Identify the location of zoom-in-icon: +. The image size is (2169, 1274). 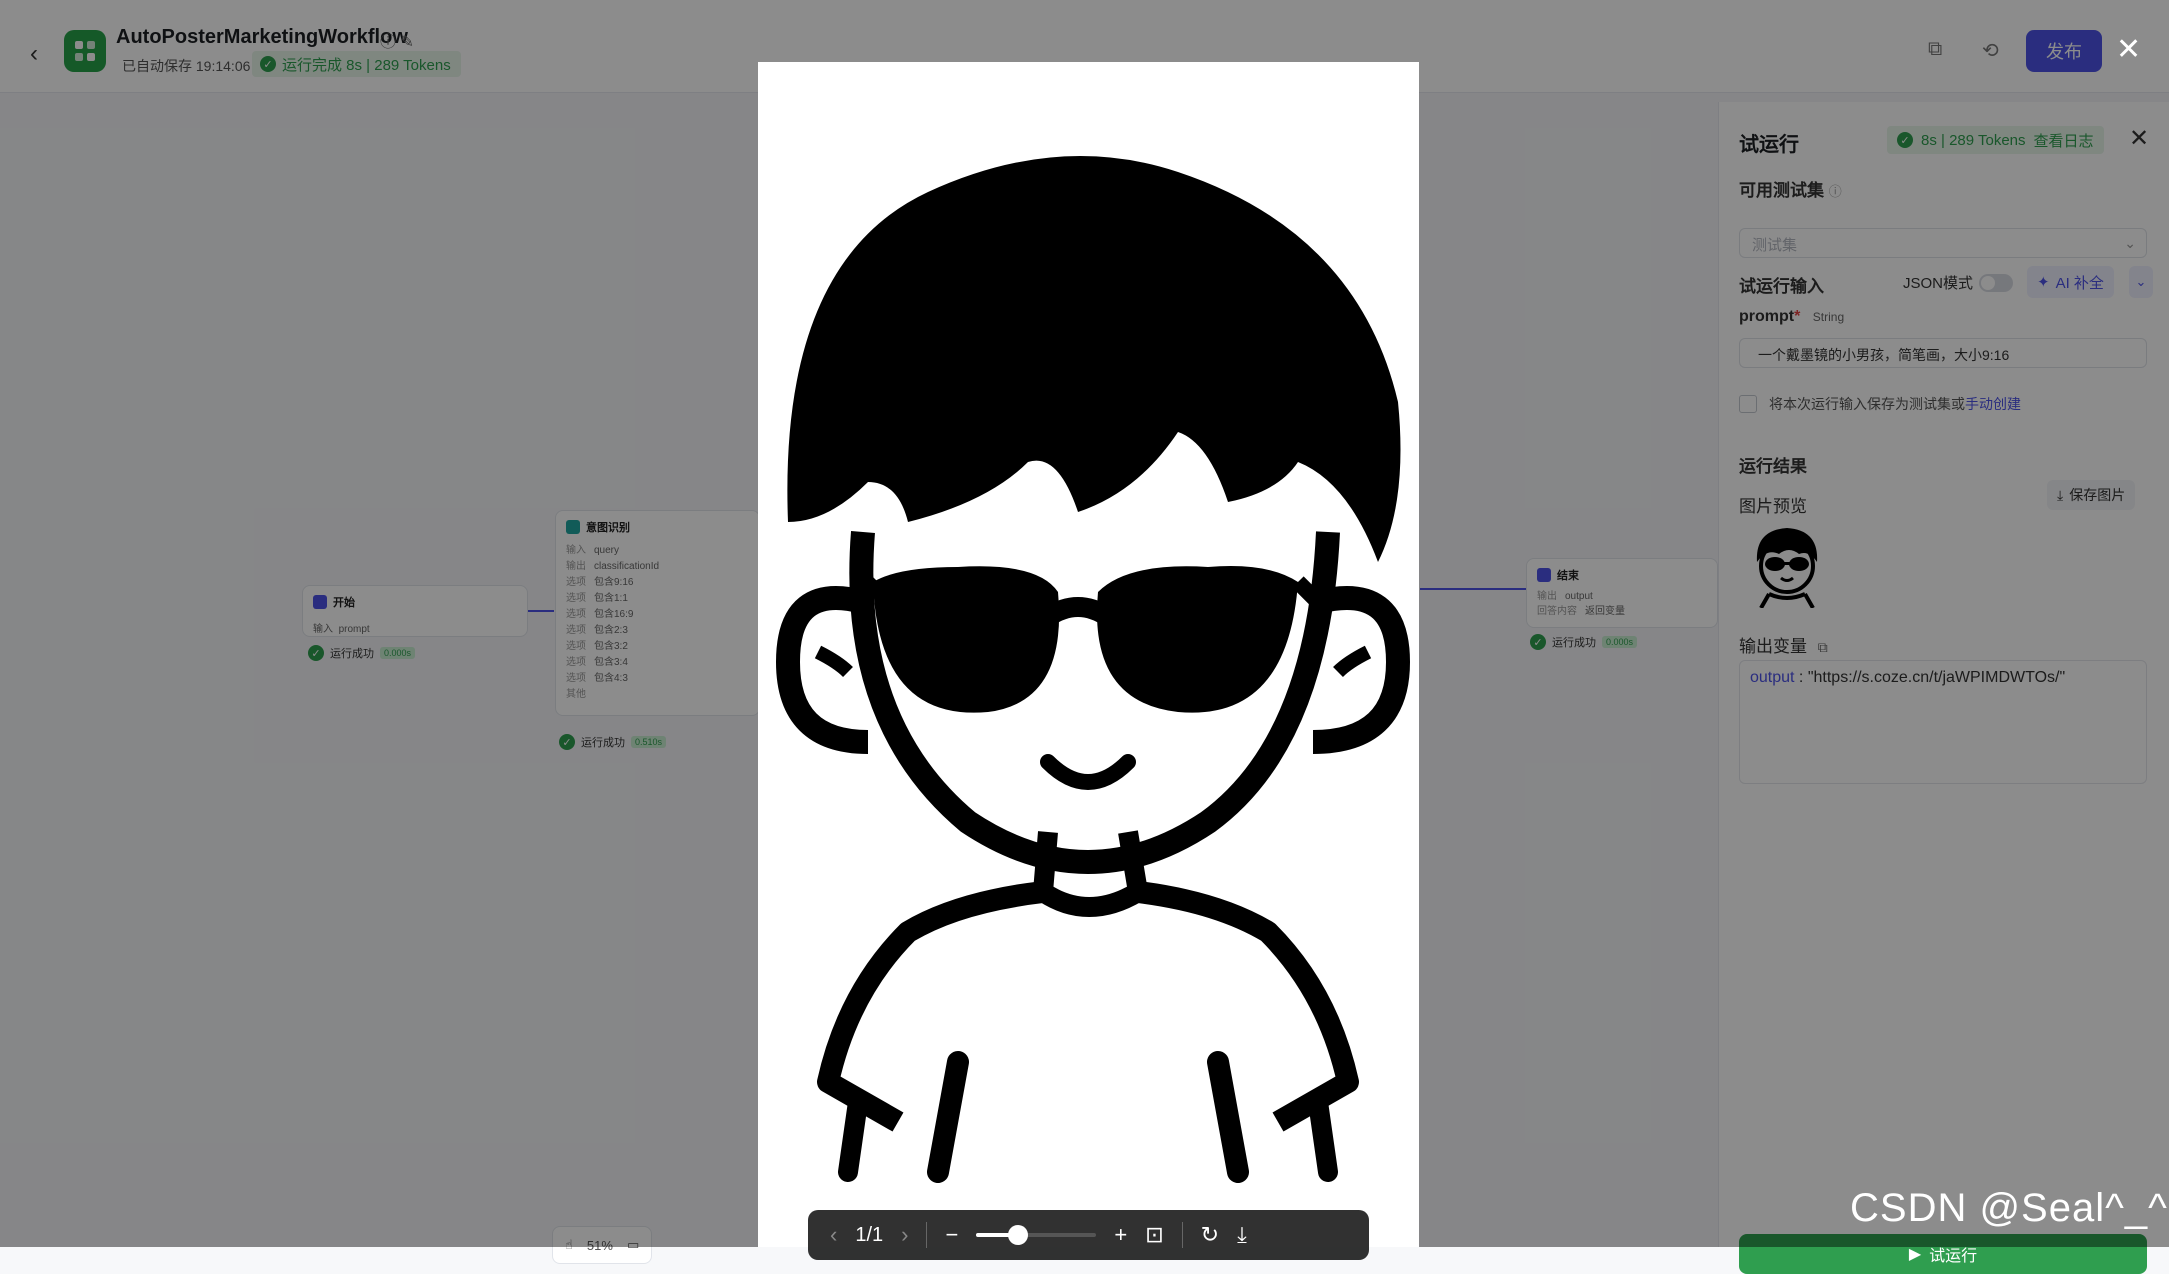
(1120, 1235).